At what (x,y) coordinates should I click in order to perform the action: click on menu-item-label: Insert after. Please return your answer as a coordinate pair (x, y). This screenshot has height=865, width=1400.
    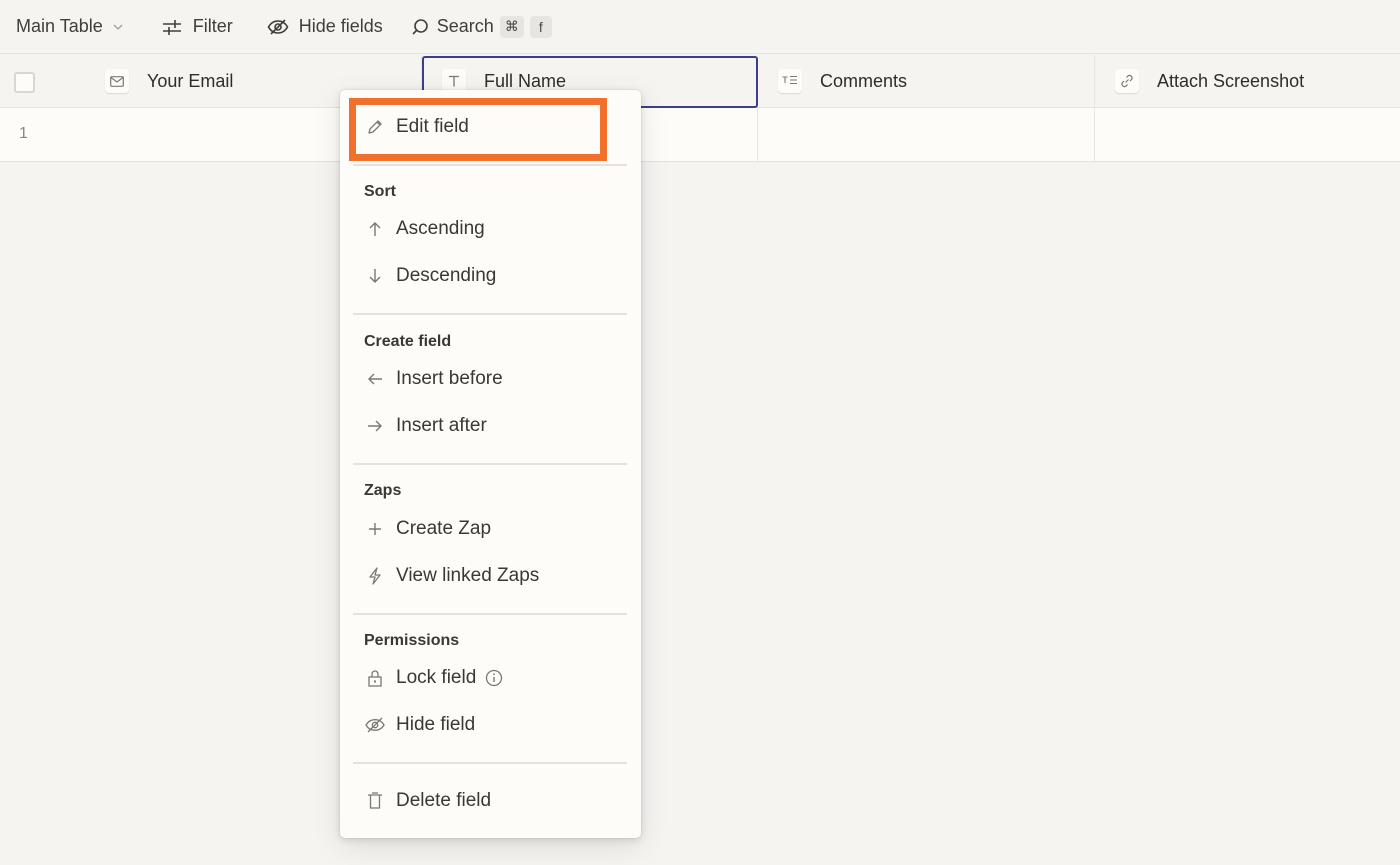
    Looking at the image, I should click on (441, 425).